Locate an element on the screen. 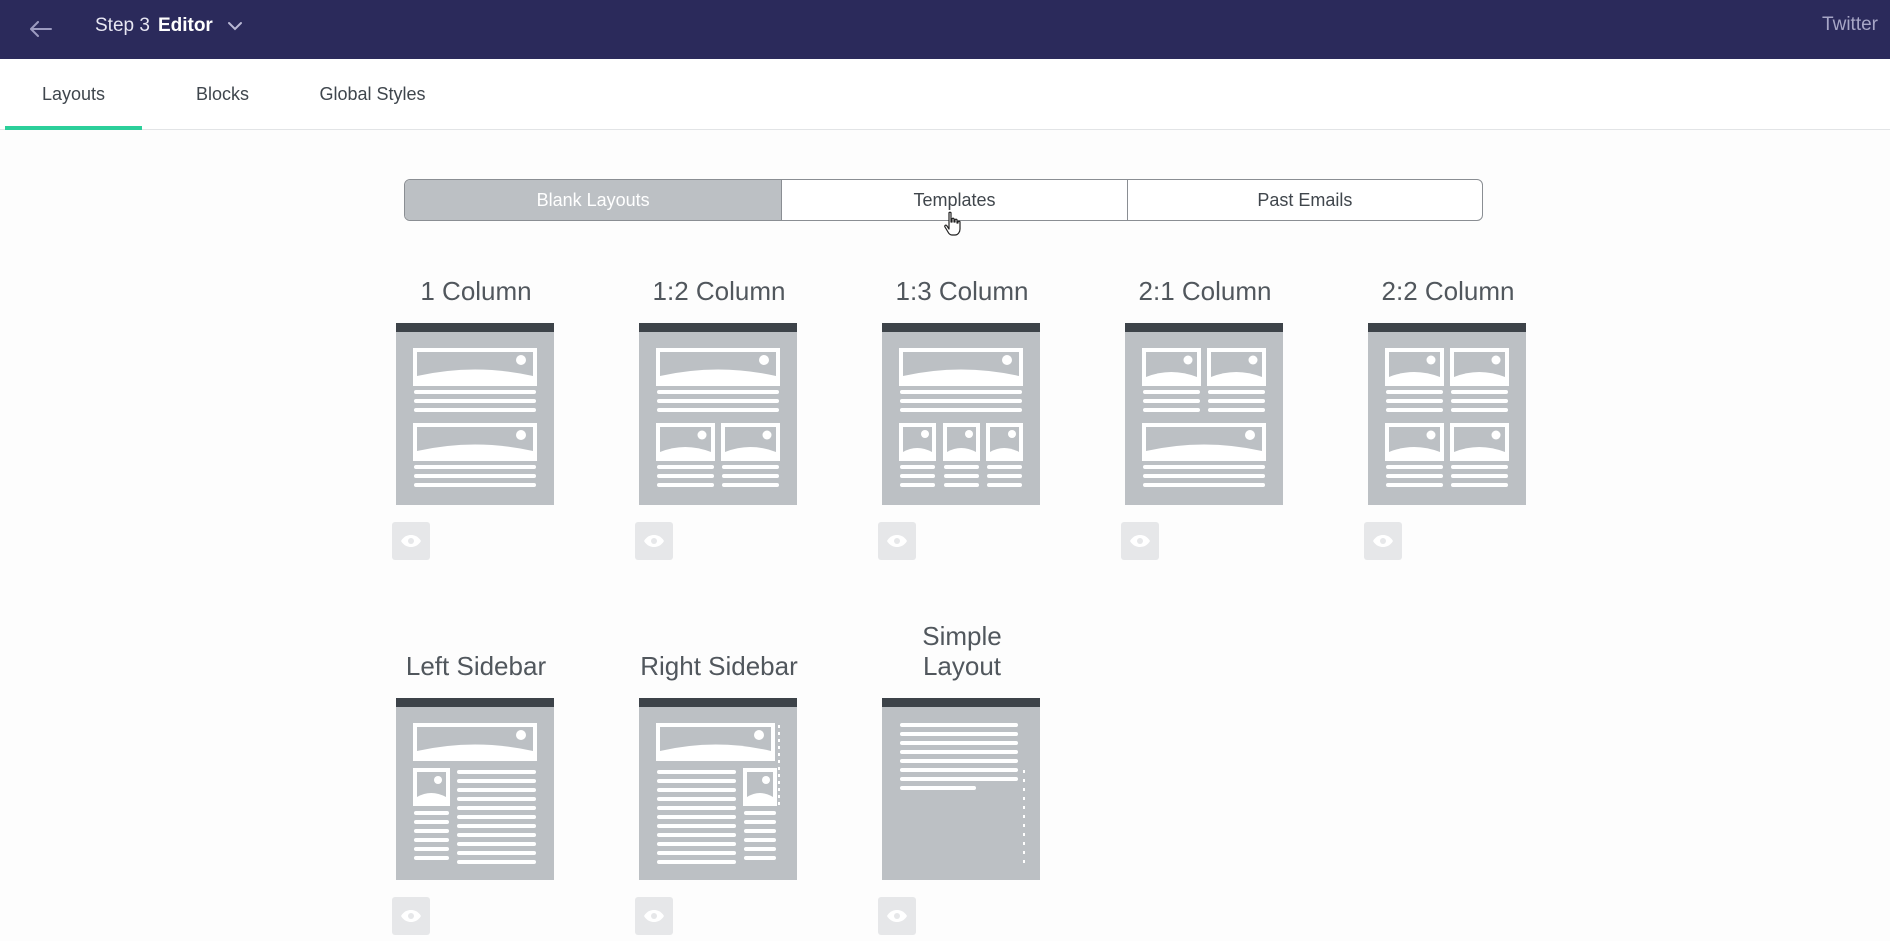  tab-layouts: Layouts is located at coordinates (73, 94).